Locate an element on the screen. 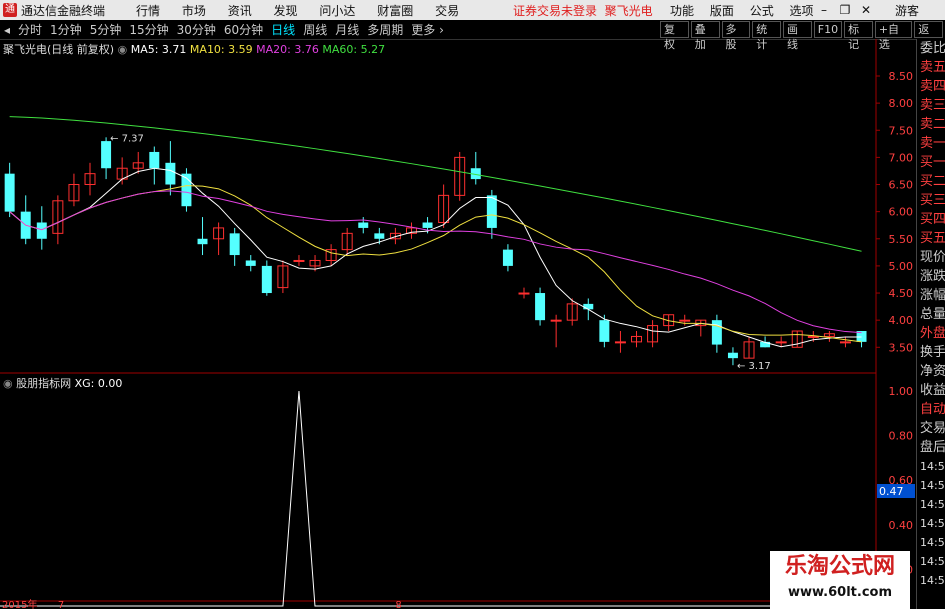 The image size is (945, 609). period-15min: 15分钟 is located at coordinates (148, 29).